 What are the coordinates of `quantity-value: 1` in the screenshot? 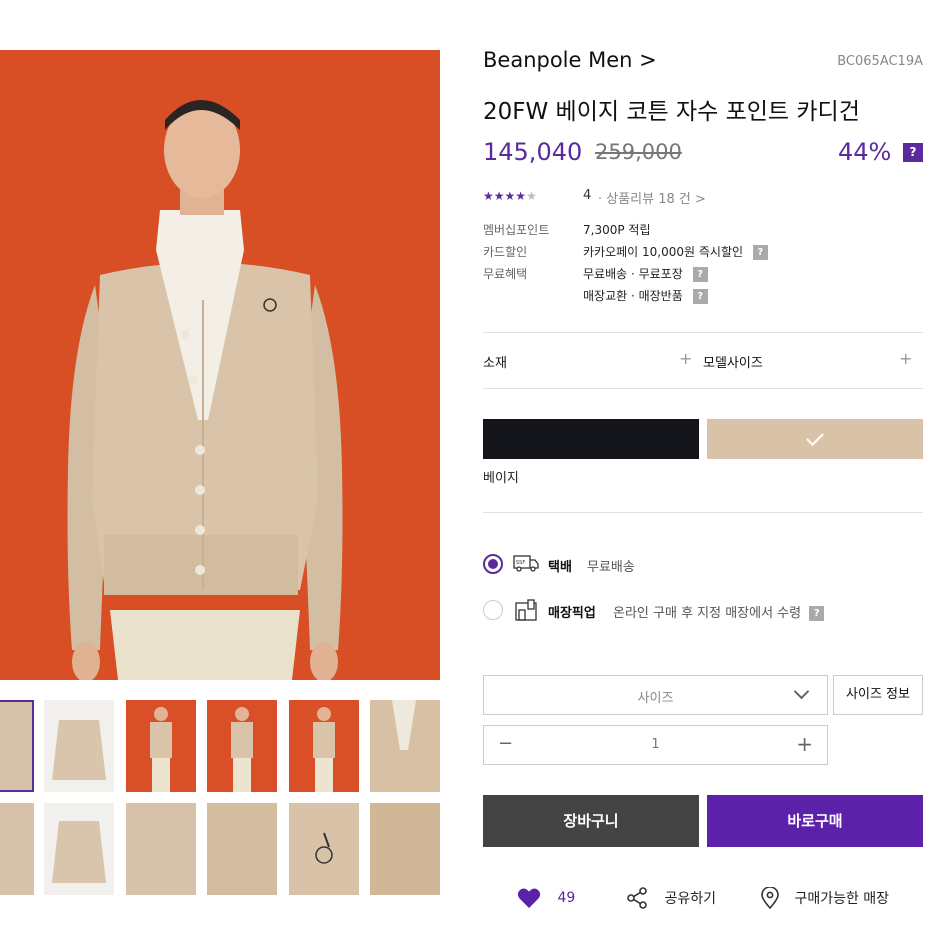 It's located at (655, 744).